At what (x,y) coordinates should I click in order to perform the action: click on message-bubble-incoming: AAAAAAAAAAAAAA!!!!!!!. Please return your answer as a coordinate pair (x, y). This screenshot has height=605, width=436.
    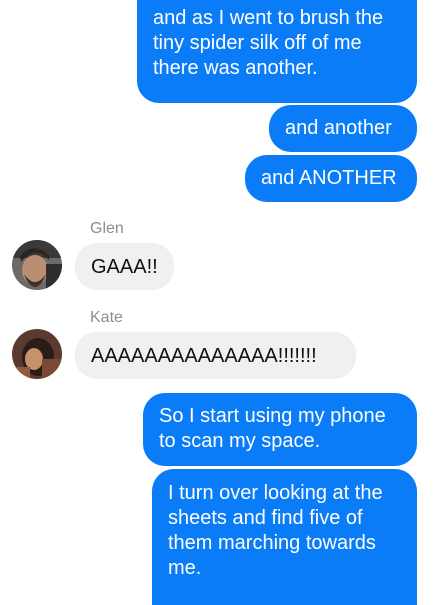
    Looking at the image, I should click on (215, 355).